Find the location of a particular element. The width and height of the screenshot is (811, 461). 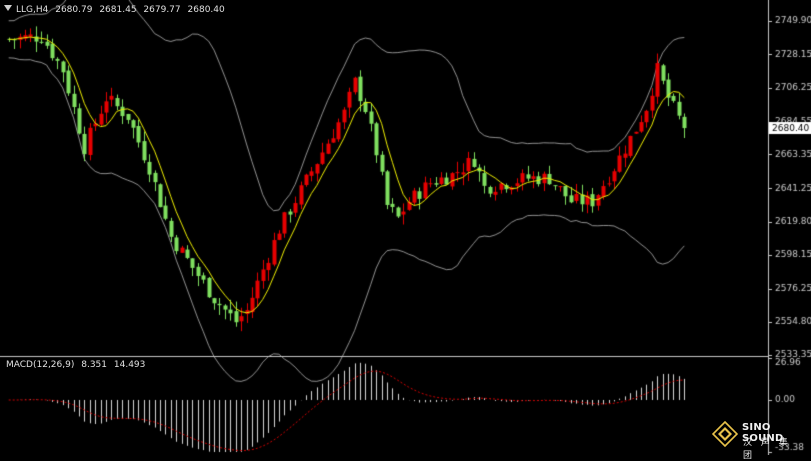

sino-sound-logo-icon is located at coordinates (725, 434).